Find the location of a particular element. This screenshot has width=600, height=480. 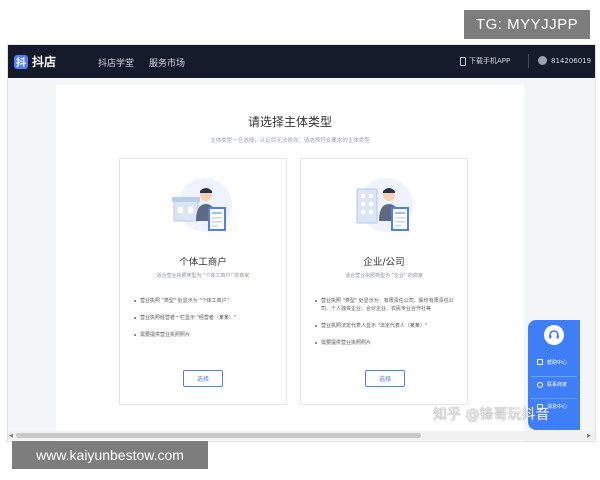

requirement-item: 营业执照法定代表人显示 "法定代表人（某某）" is located at coordinates (387, 326).